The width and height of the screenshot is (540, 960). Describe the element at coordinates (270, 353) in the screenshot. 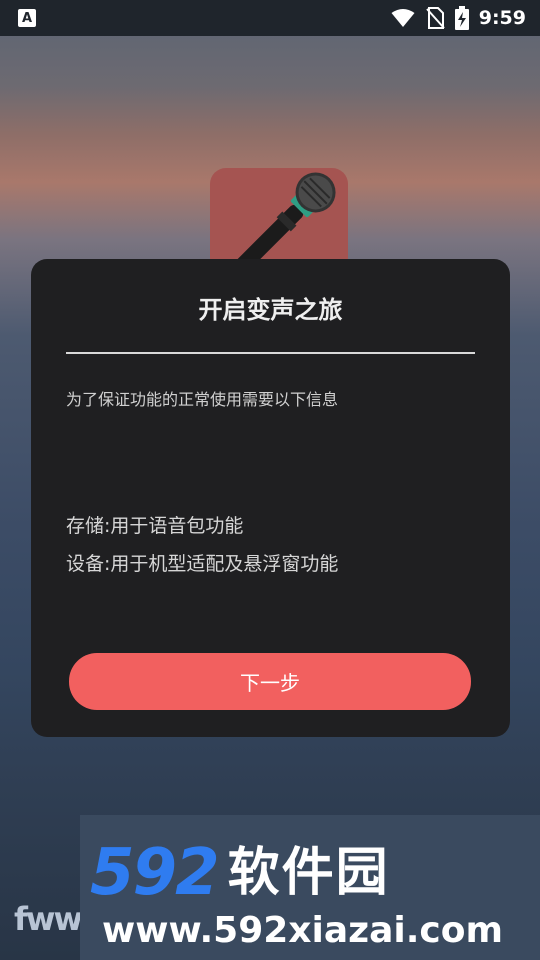

I see `title-divider` at that location.